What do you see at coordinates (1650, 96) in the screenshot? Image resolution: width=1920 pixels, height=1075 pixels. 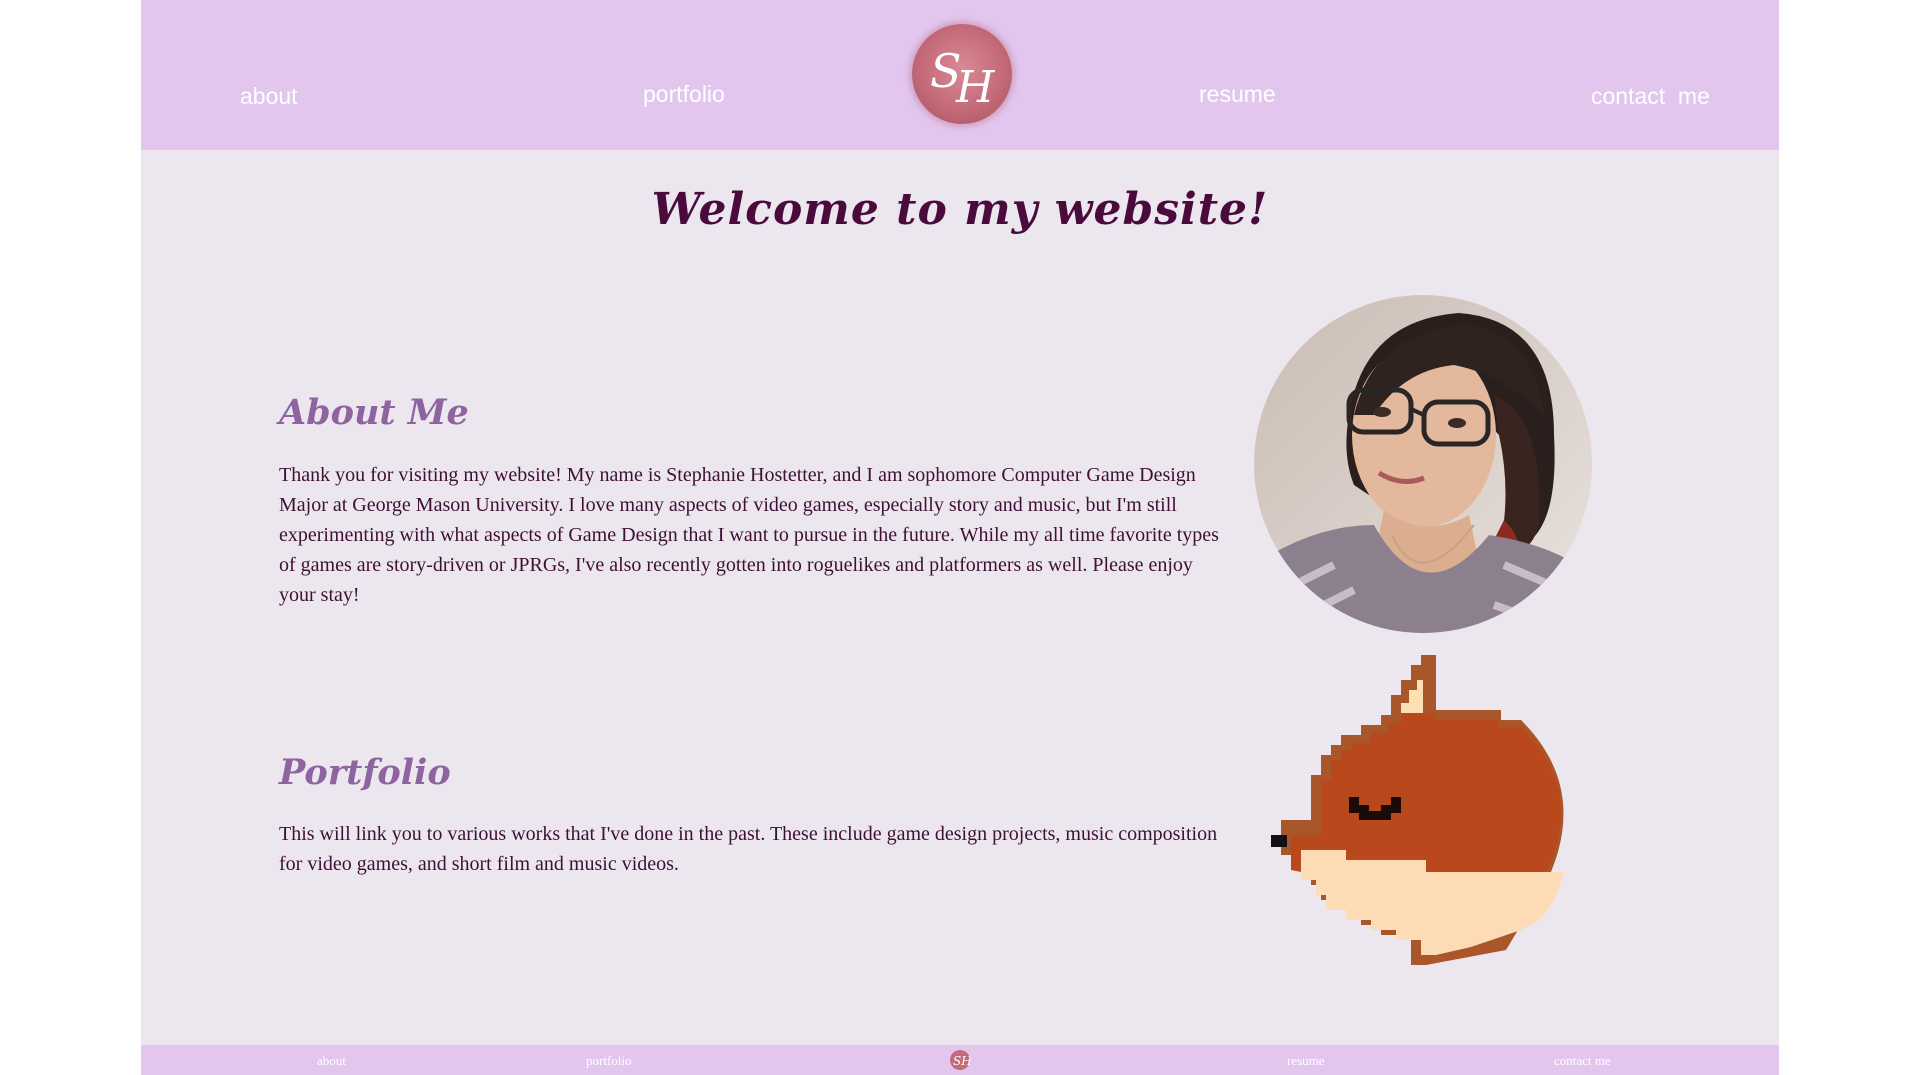 I see `nav-contact-link: contact me` at bounding box center [1650, 96].